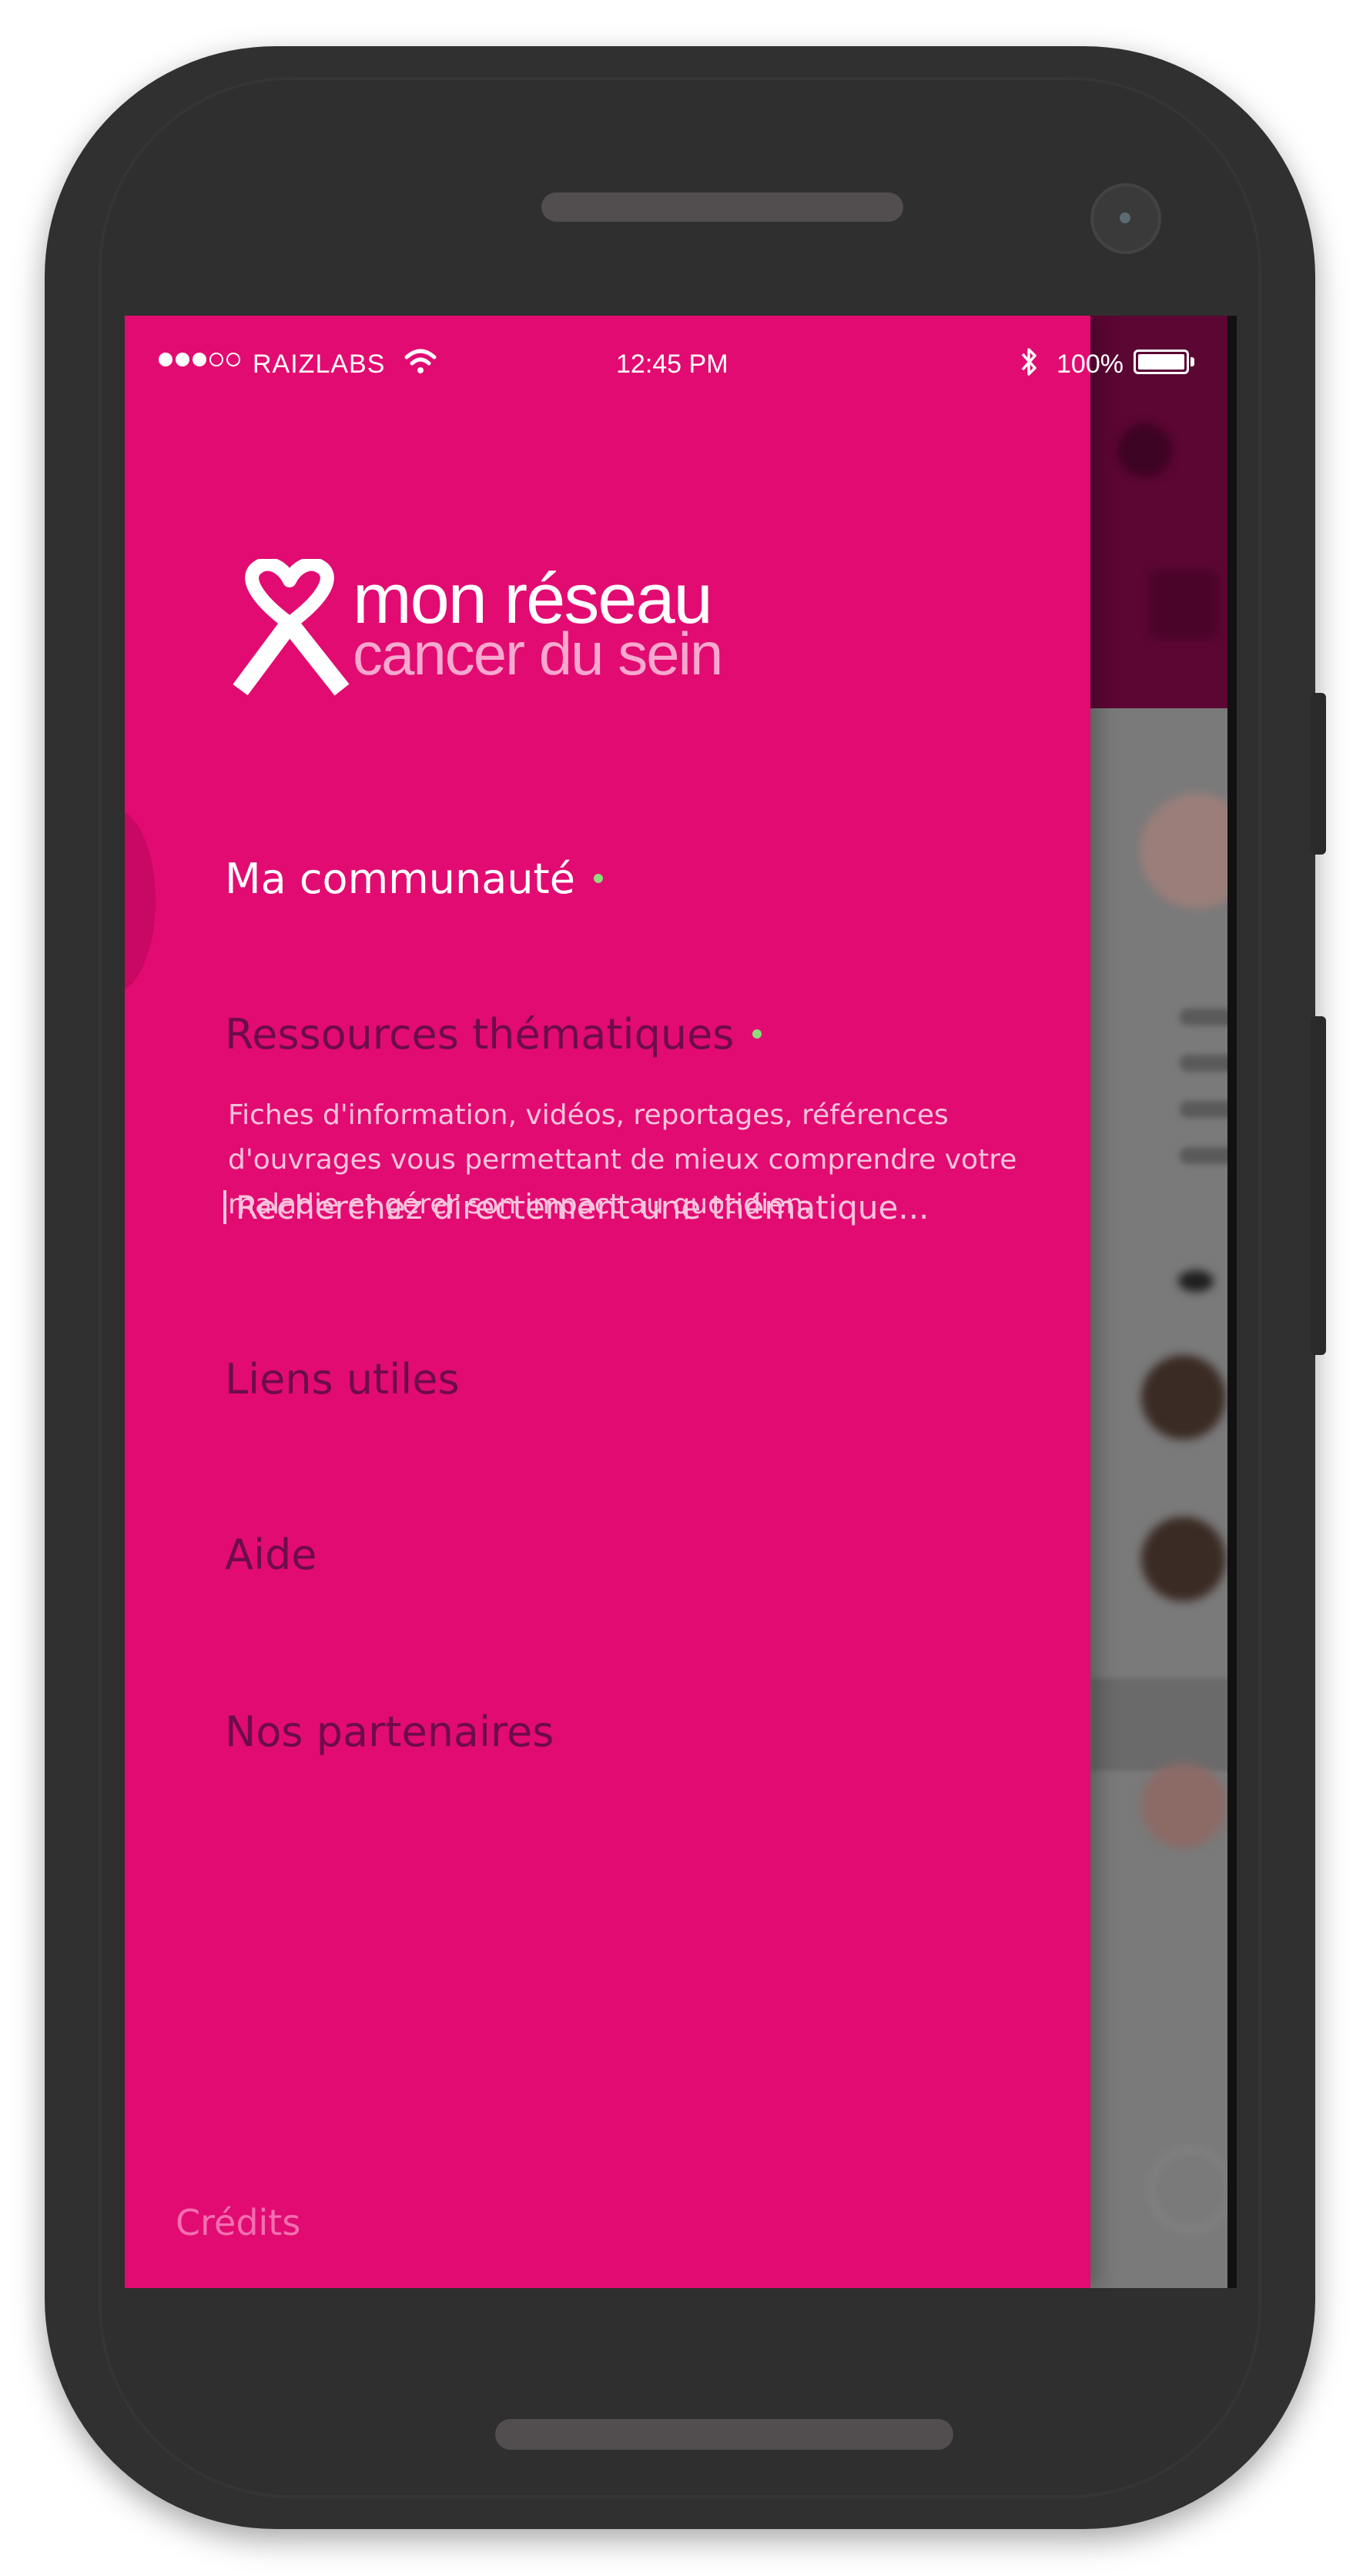 The height and width of the screenshot is (2576, 1363). What do you see at coordinates (1196, 1281) in the screenshot?
I see `background-icon` at bounding box center [1196, 1281].